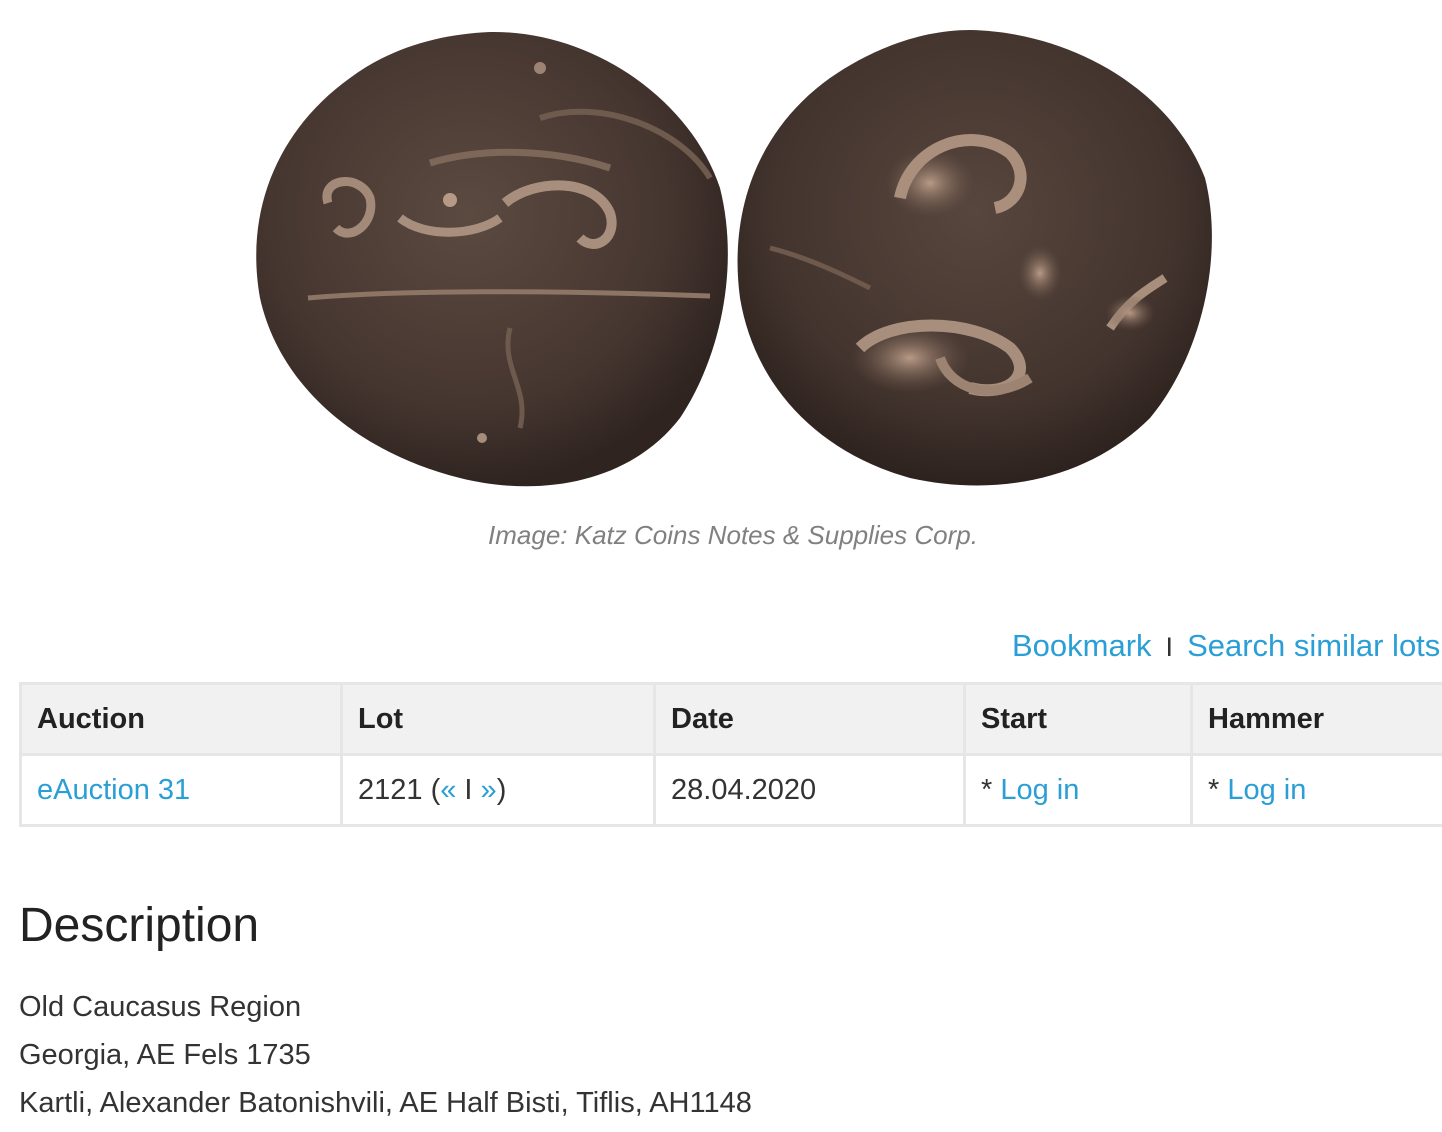  What do you see at coordinates (181, 719) in the screenshot?
I see `header-auction: Auction` at bounding box center [181, 719].